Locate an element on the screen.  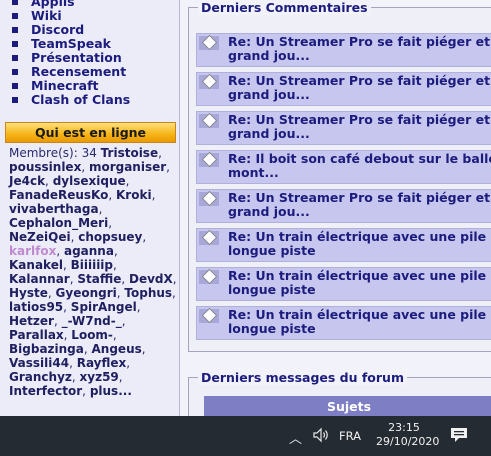
online-member-link: FanadeReusKo is located at coordinates (58, 195).